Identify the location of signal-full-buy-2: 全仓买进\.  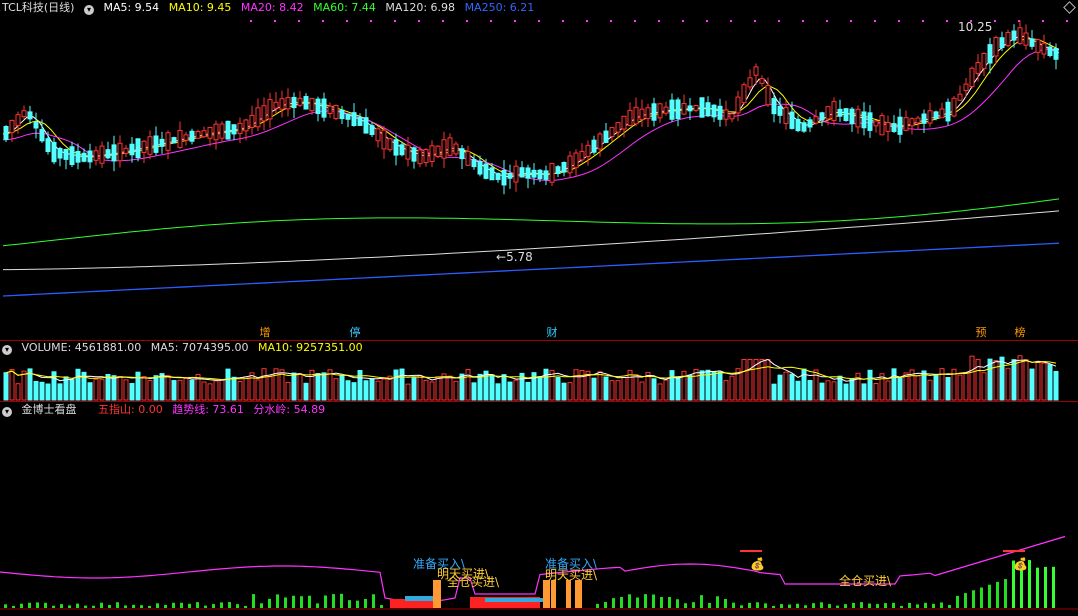
(865, 581).